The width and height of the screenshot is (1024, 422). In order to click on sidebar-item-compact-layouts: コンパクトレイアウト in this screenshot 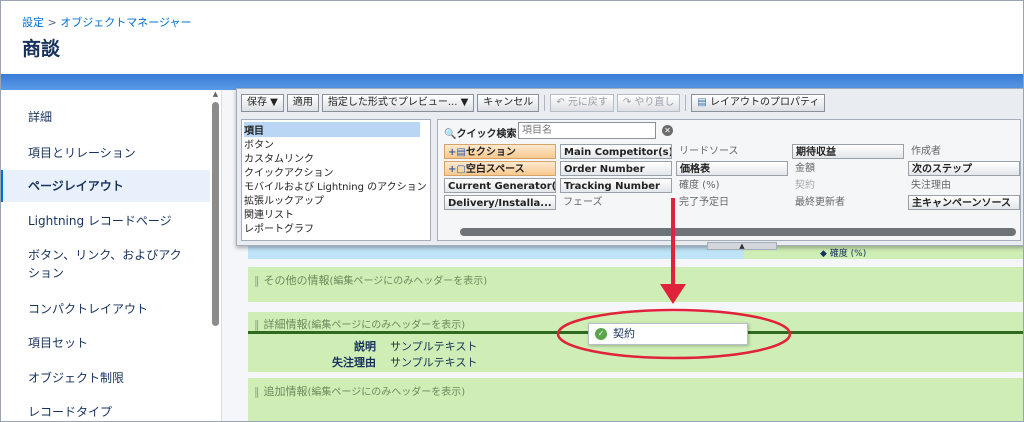, I will do `click(105, 308)`.